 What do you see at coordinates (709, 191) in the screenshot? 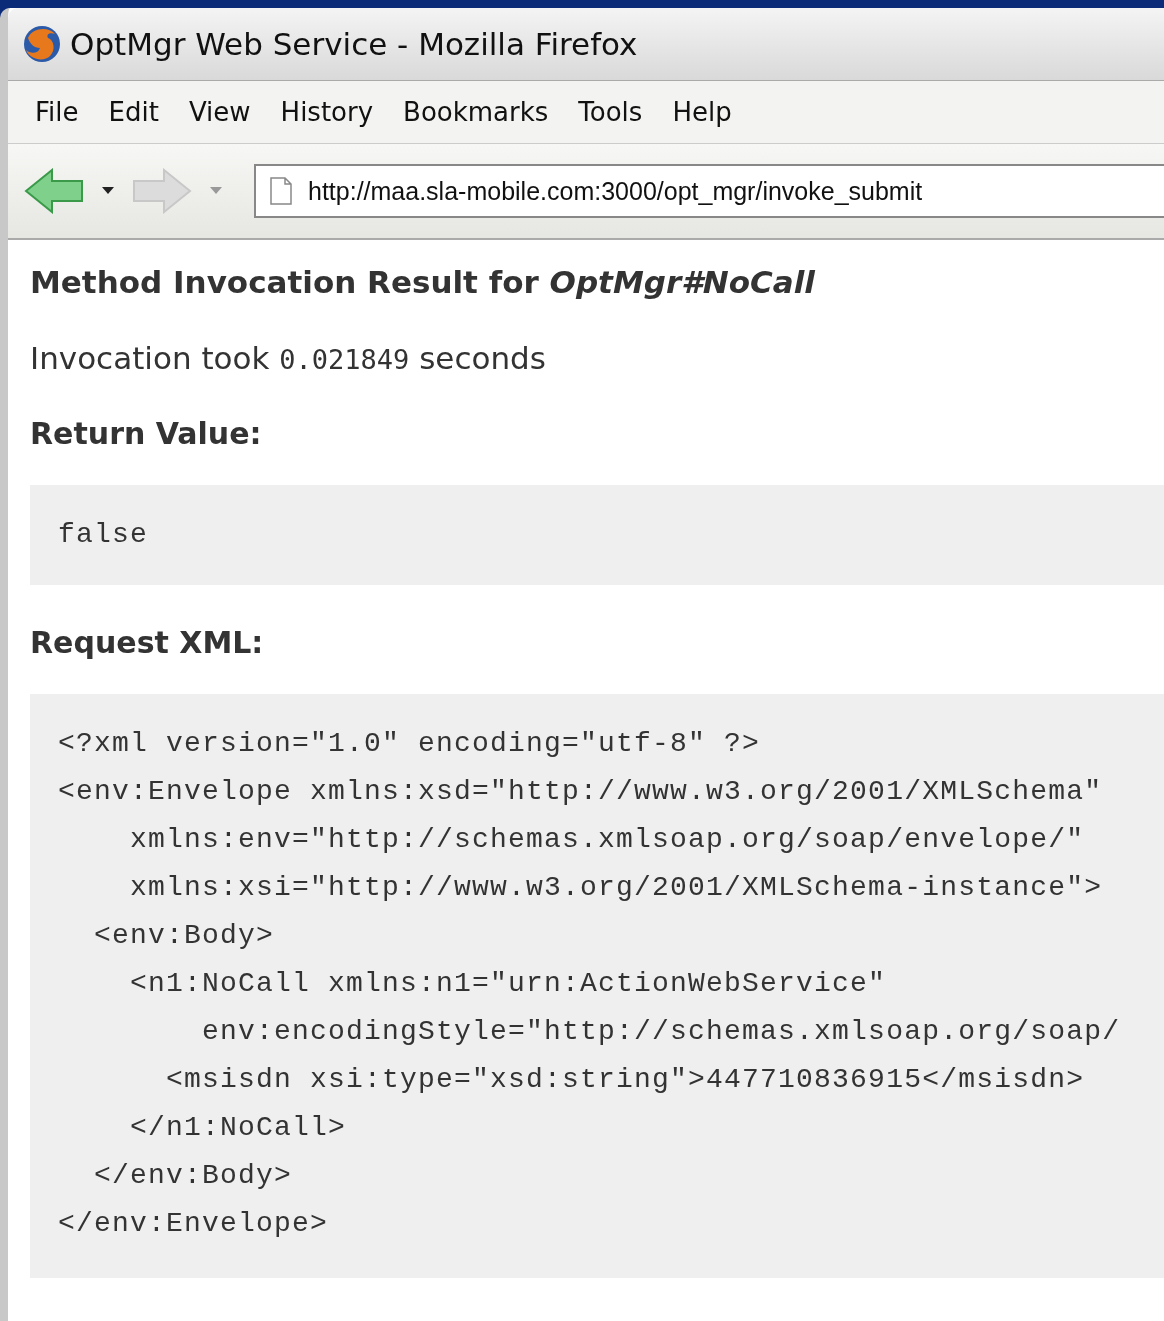
I see `address-field: http://maa.sla-mobile.com:3000/opt_mgr/invoke_submit` at bounding box center [709, 191].